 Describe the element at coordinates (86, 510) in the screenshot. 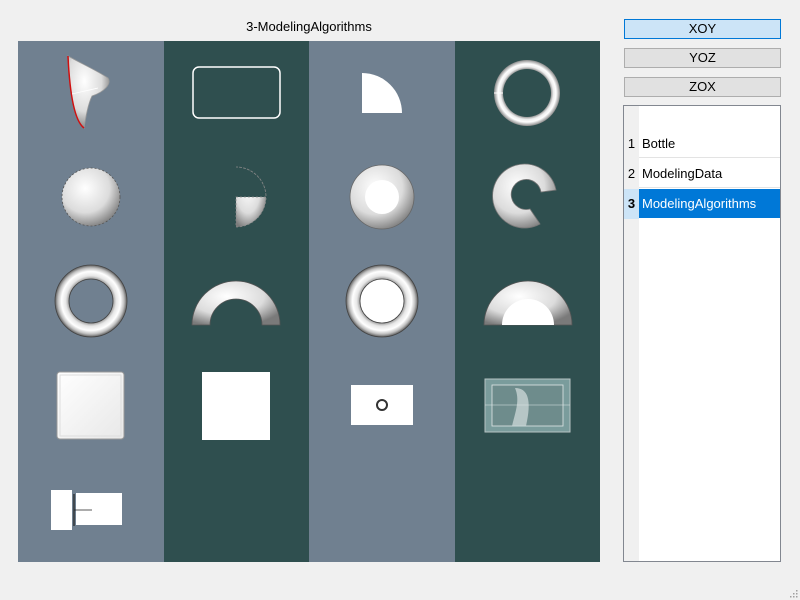

I see `extruded-profile-shape` at that location.